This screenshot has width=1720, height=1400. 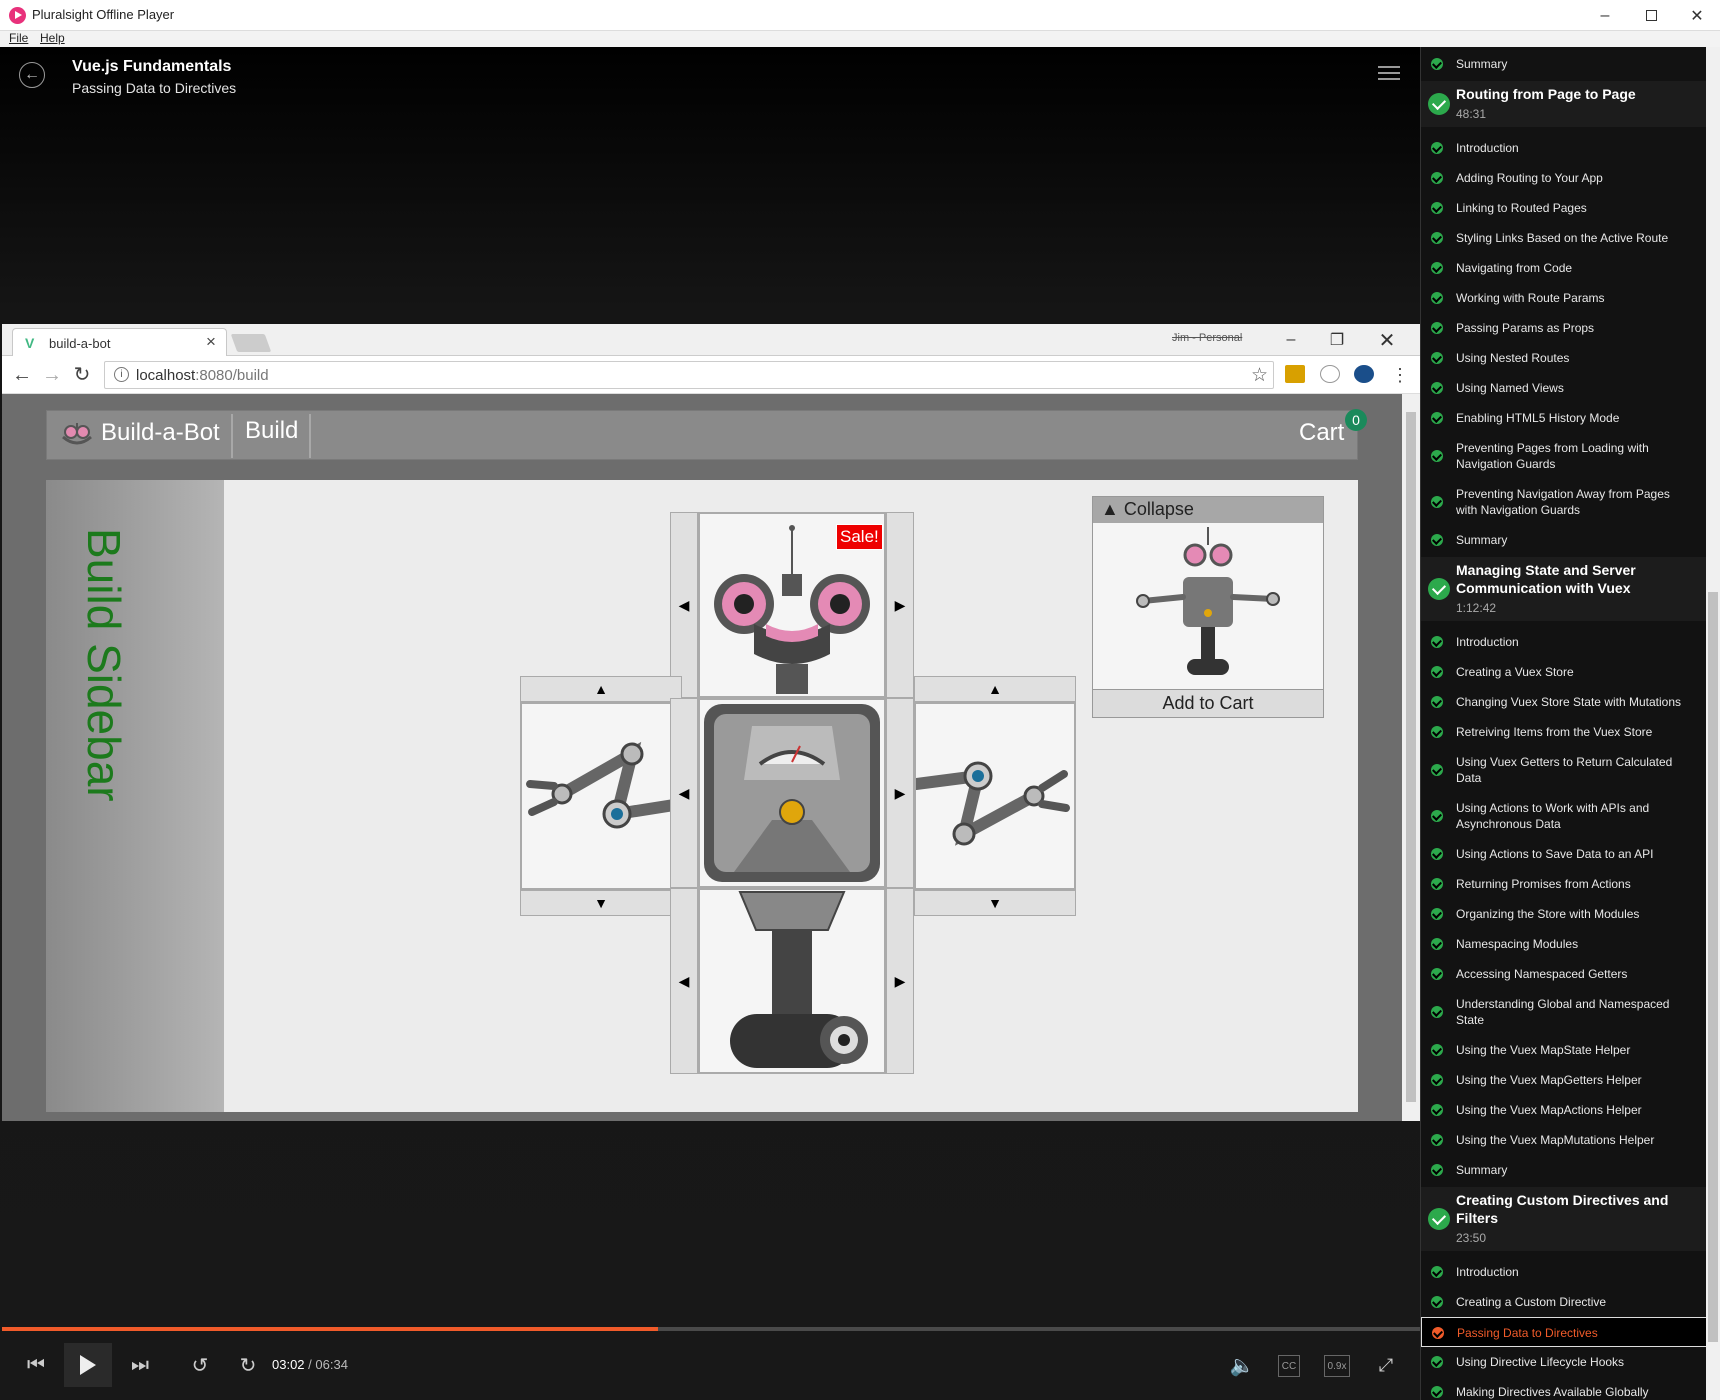 I want to click on toc-clip: Using the Vuex MapState Helper, so click(x=1563, y=1050).